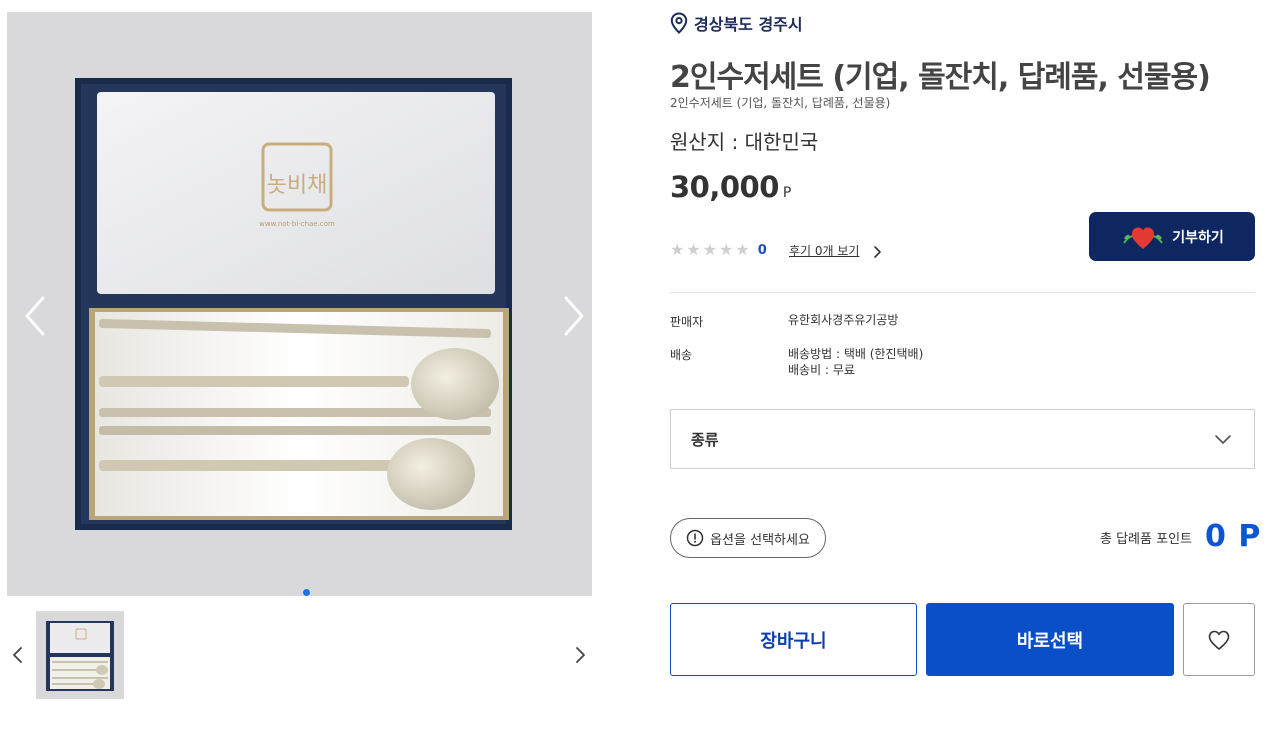 The width and height of the screenshot is (1280, 742). I want to click on thumbnail-next-button, so click(580, 655).